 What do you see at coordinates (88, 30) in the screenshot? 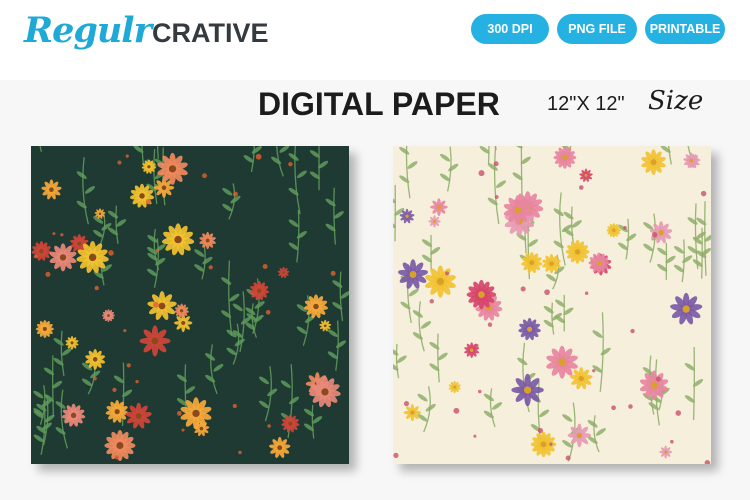
I see `brand-script: Regulr` at bounding box center [88, 30].